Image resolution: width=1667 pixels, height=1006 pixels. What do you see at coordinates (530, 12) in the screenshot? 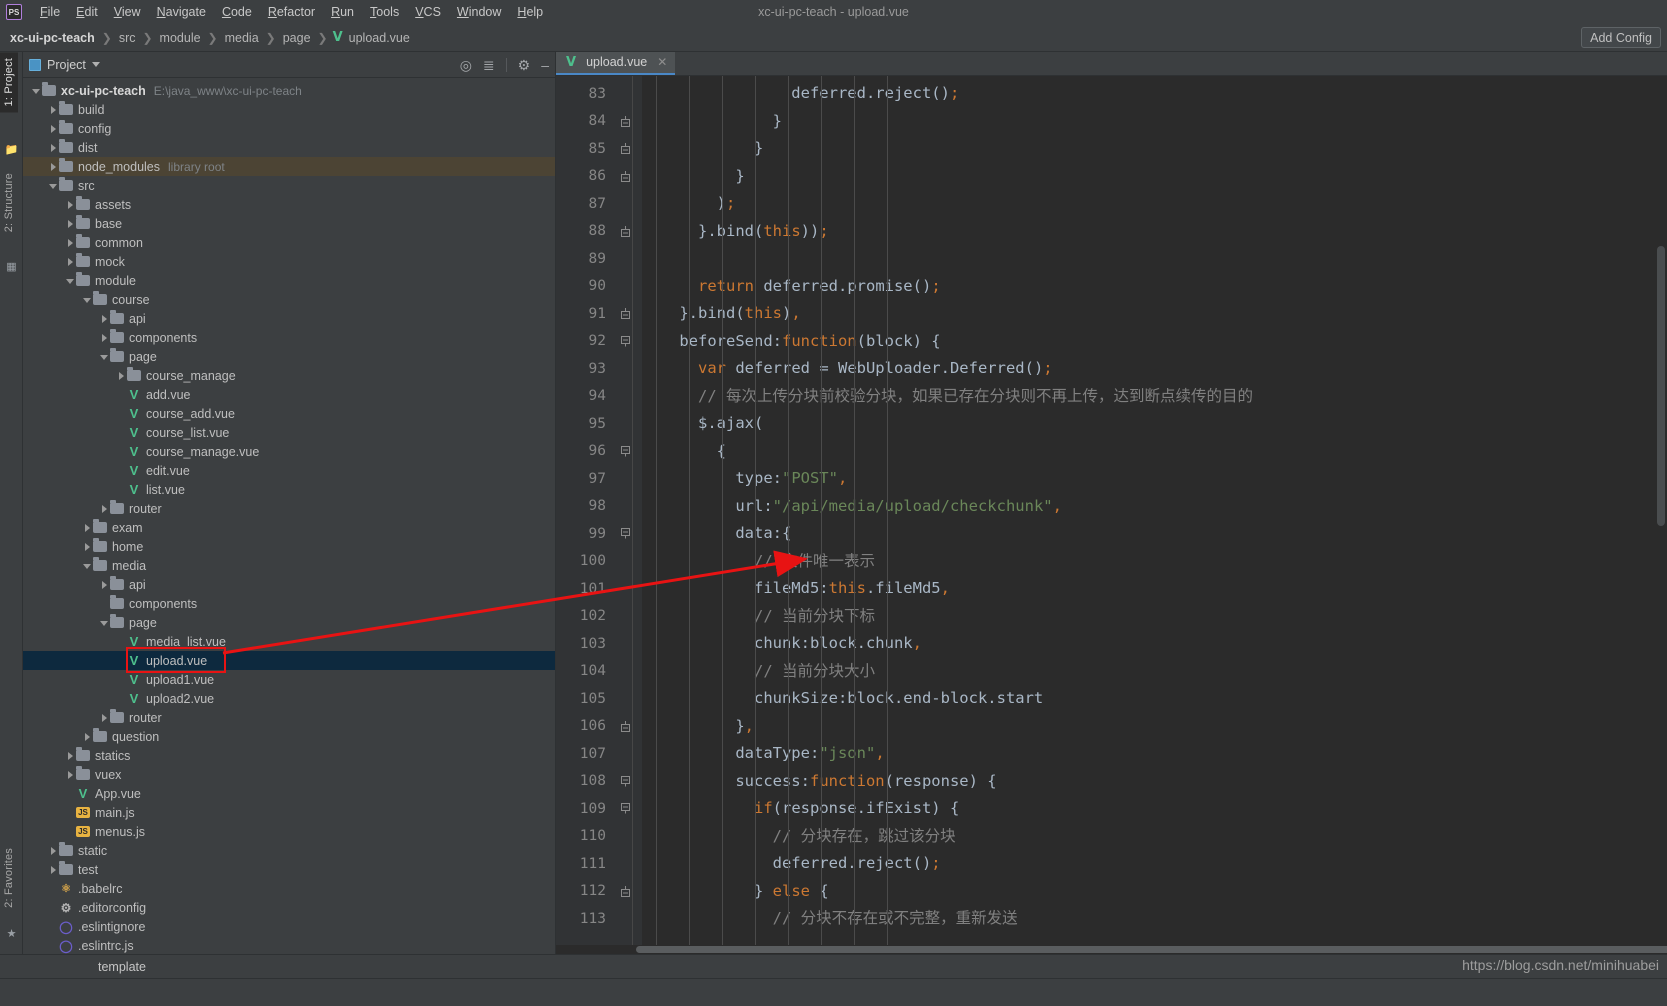
I see `menu-item-help: Help` at bounding box center [530, 12].